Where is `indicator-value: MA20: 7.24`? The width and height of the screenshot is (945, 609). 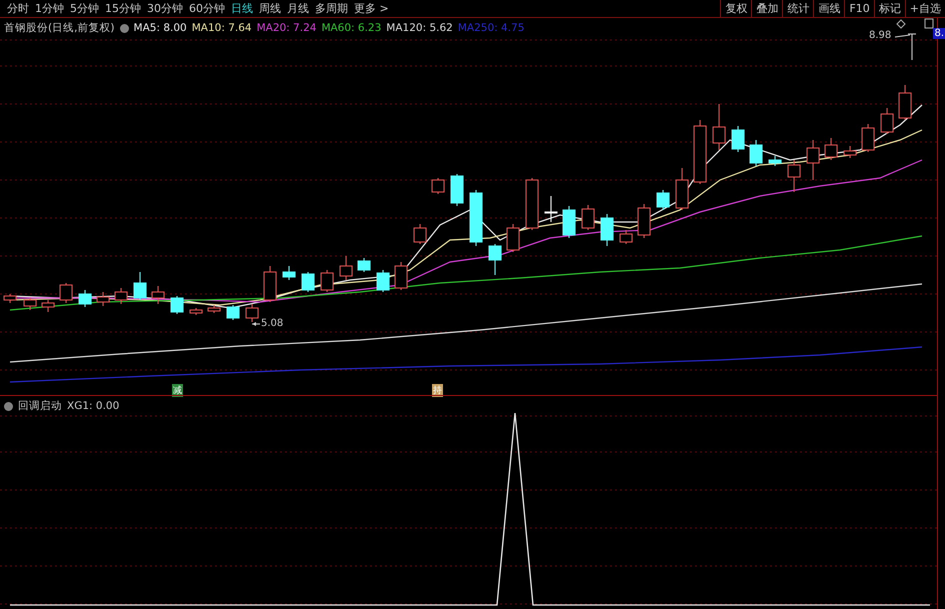 indicator-value: MA20: 7.24 is located at coordinates (286, 28).